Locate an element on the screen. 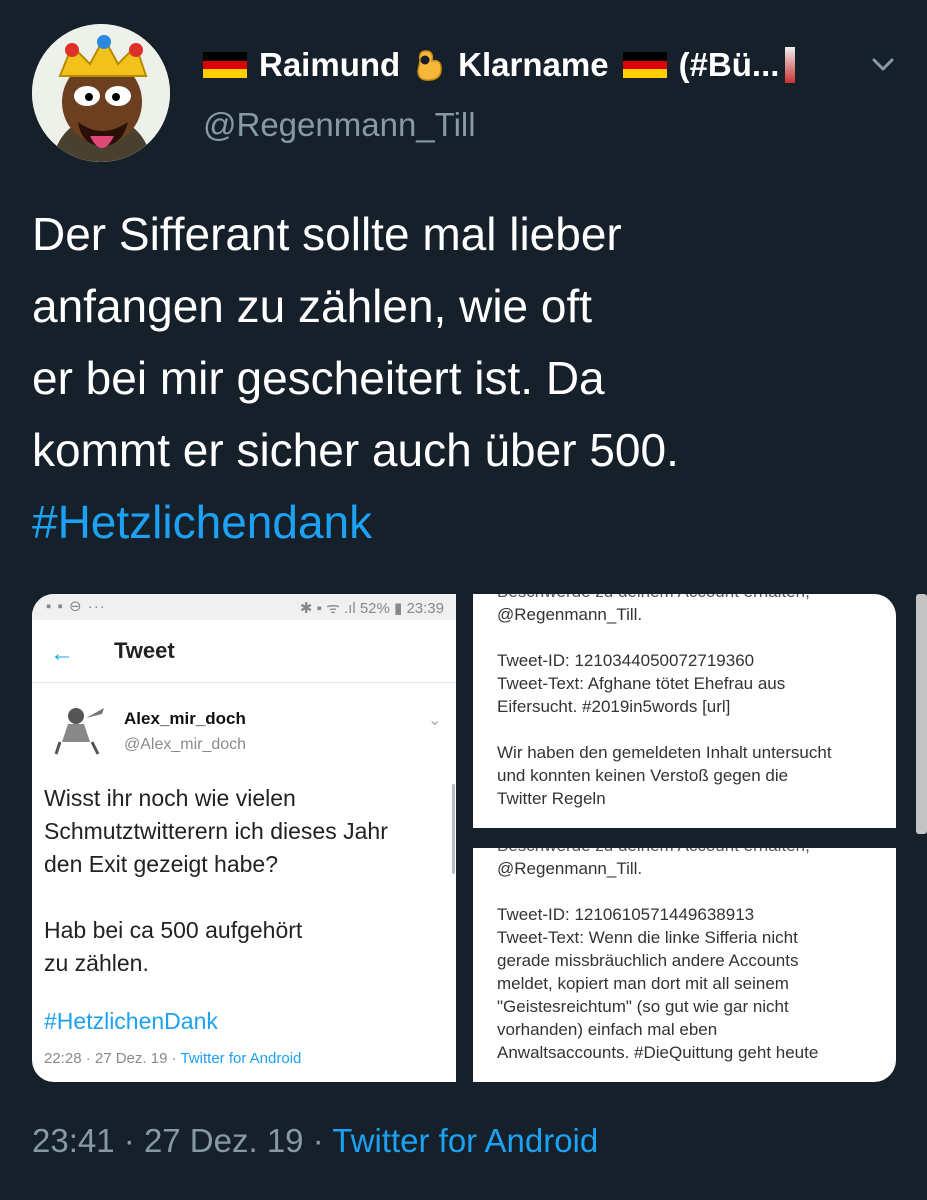  avatar is located at coordinates (101, 93).